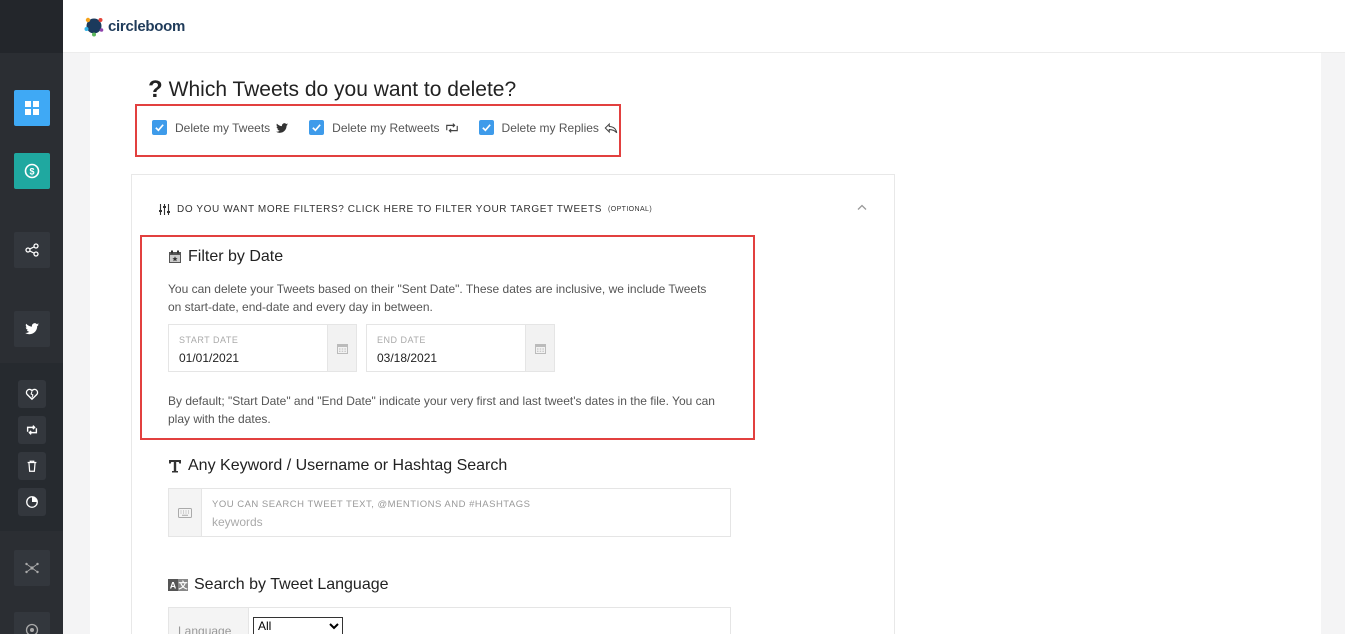 The width and height of the screenshot is (1345, 634). I want to click on sidebar-item-retweets, so click(32, 430).